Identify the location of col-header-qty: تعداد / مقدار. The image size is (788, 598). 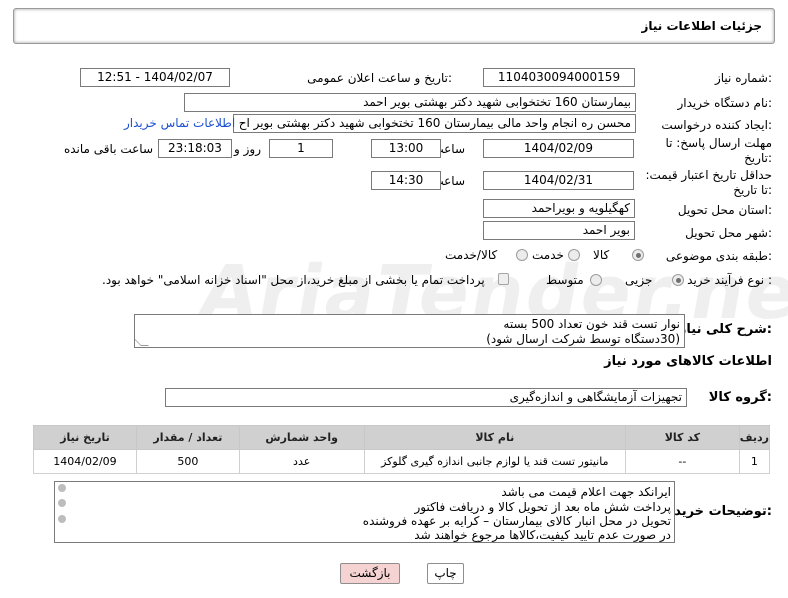
(187, 437).